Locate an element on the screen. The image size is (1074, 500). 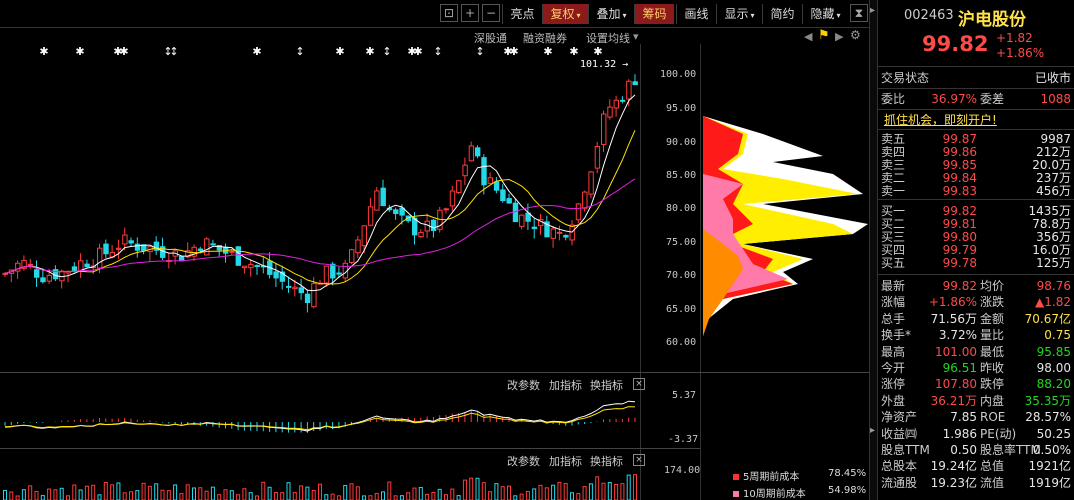
stat-row: 涨停 107.80 跌停 88.20 is located at coordinates (976, 384).